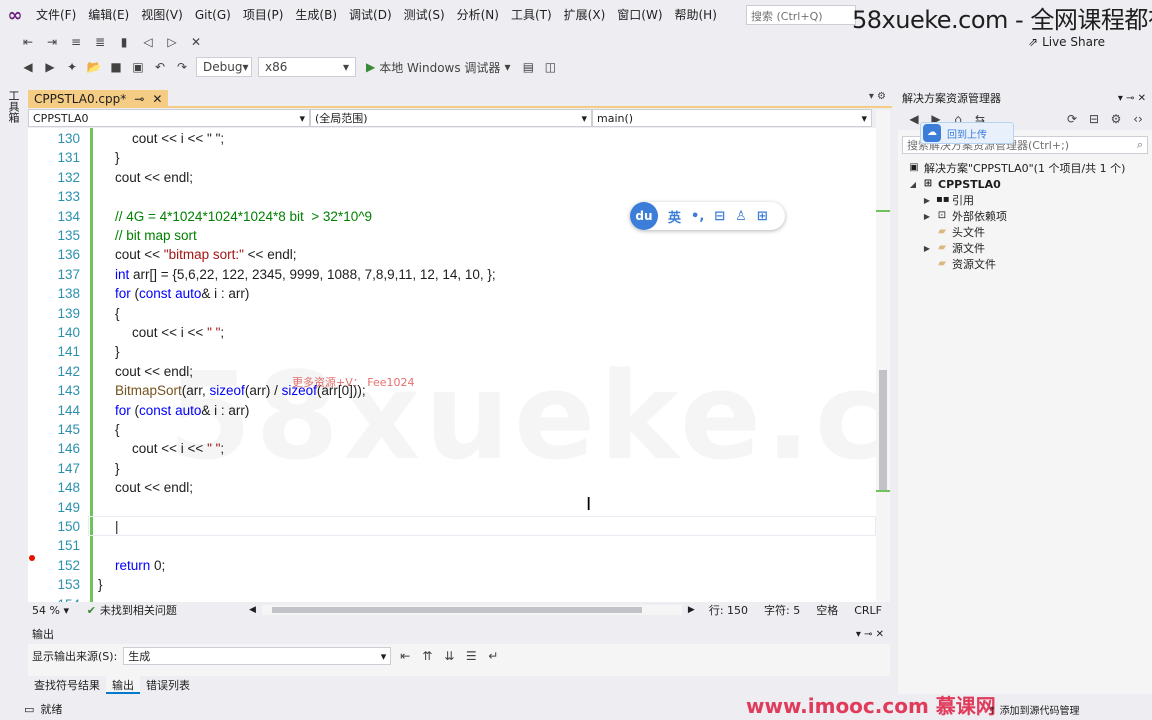  What do you see at coordinates (100, 42) in the screenshot?
I see `uncomment-icon: ≣` at bounding box center [100, 42].